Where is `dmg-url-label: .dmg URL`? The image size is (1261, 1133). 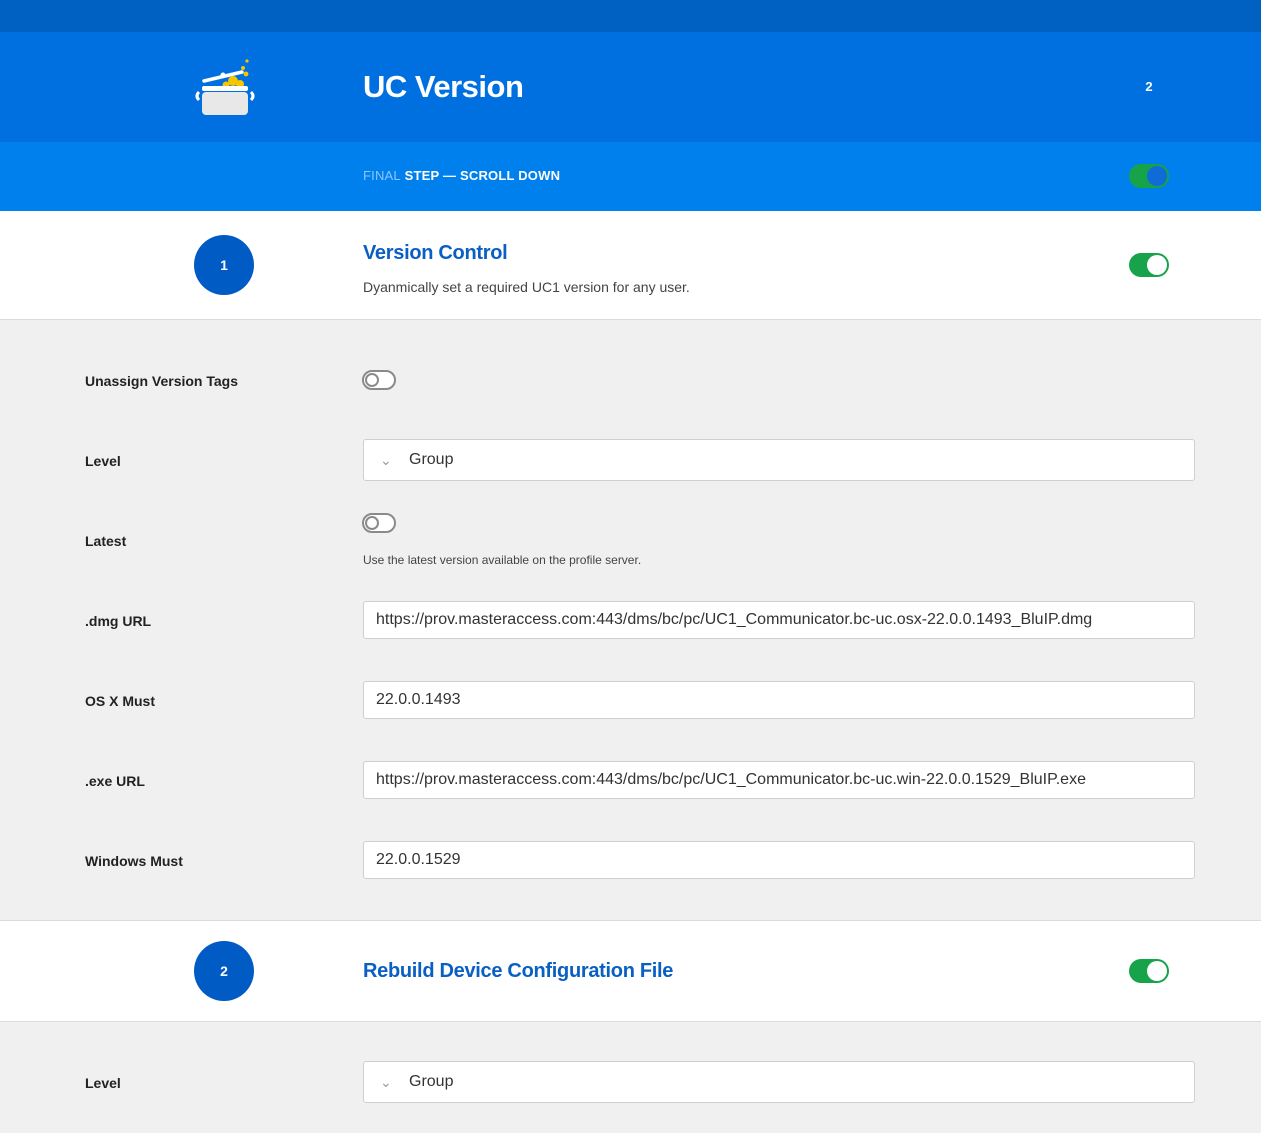 dmg-url-label: .dmg URL is located at coordinates (118, 621).